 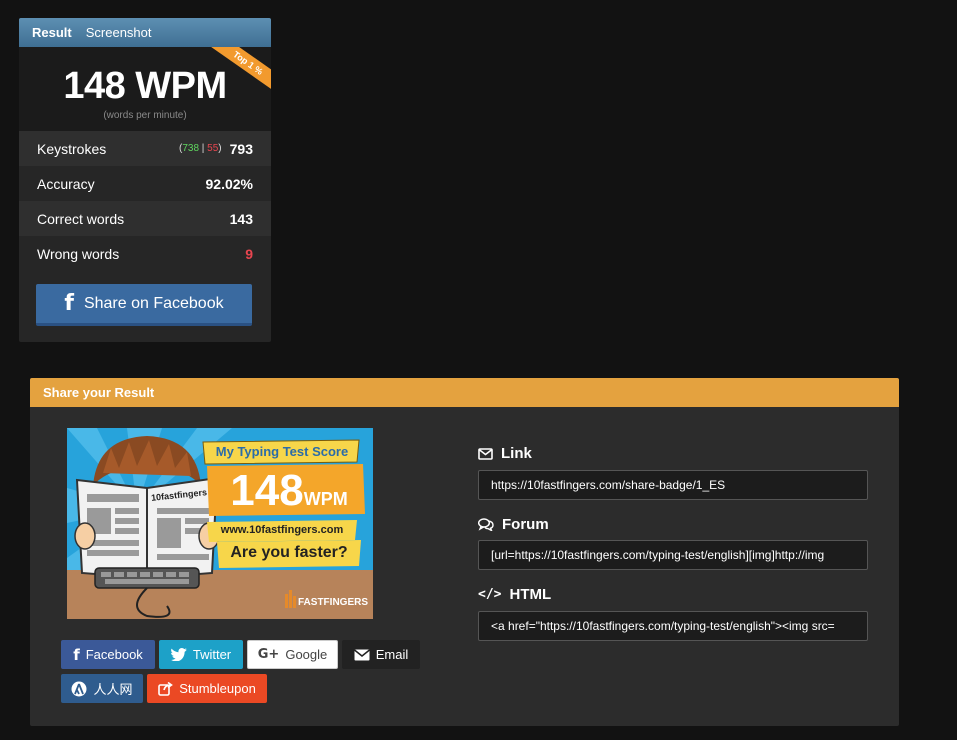 I want to click on renren-icon, so click(x=79, y=688).